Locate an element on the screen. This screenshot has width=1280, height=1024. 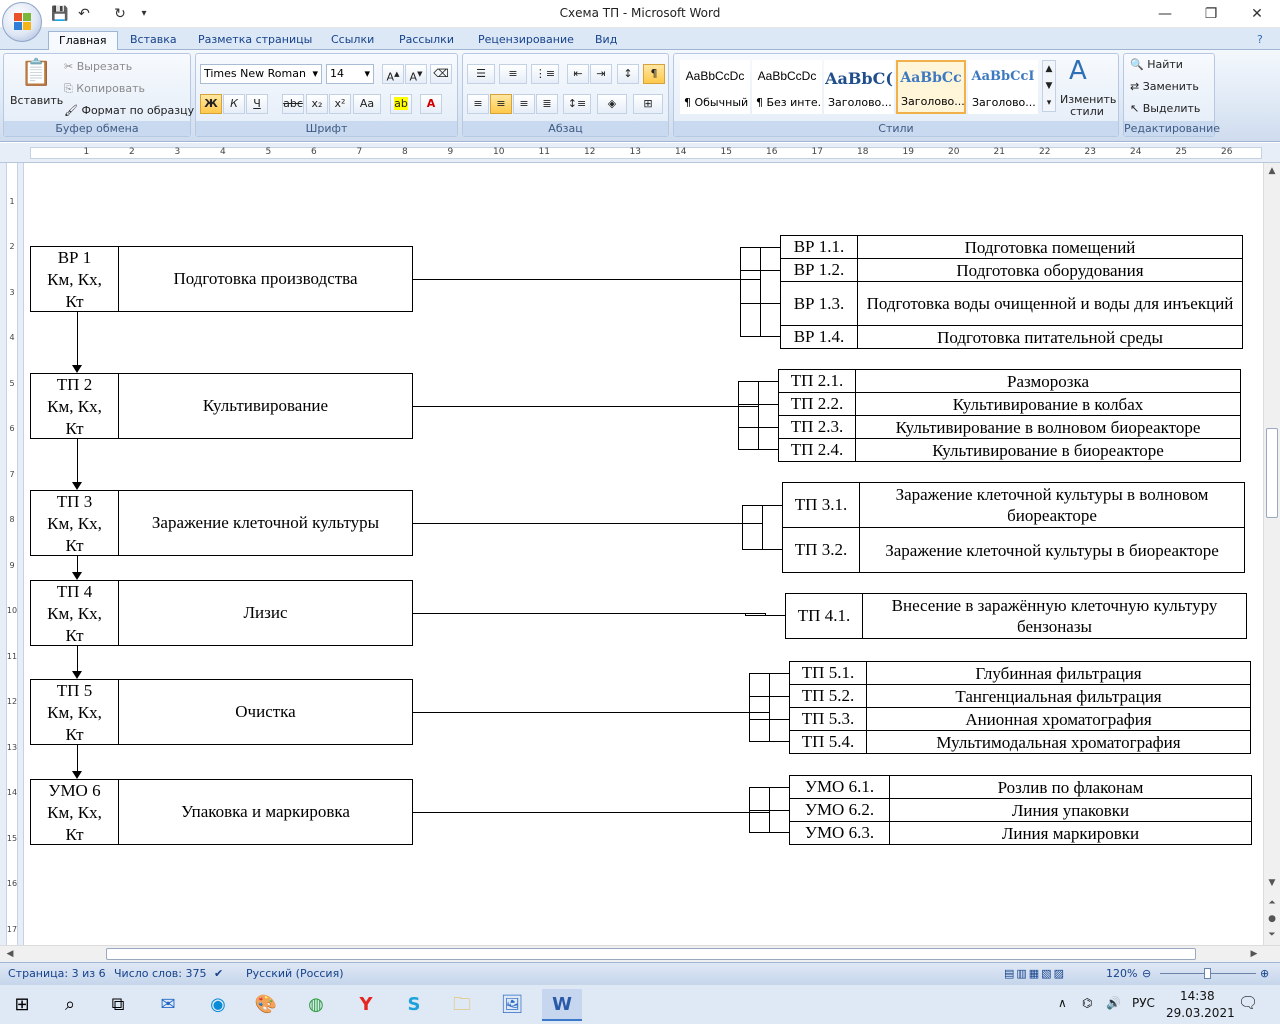
zoom-level: 120% is located at coordinates (1121, 973).